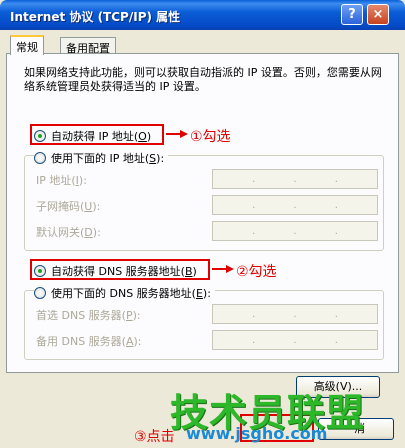 Image resolution: width=405 pixels, height=448 pixels. I want to click on radio-manual-dns-label: 使用下面的 DNS 服务器地址(E):, so click(131, 293).